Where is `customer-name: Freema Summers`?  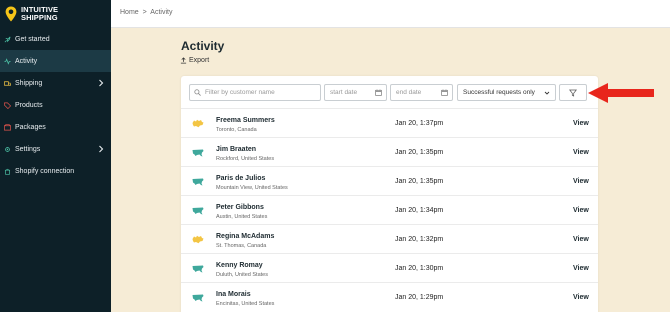 customer-name: Freema Summers is located at coordinates (245, 120).